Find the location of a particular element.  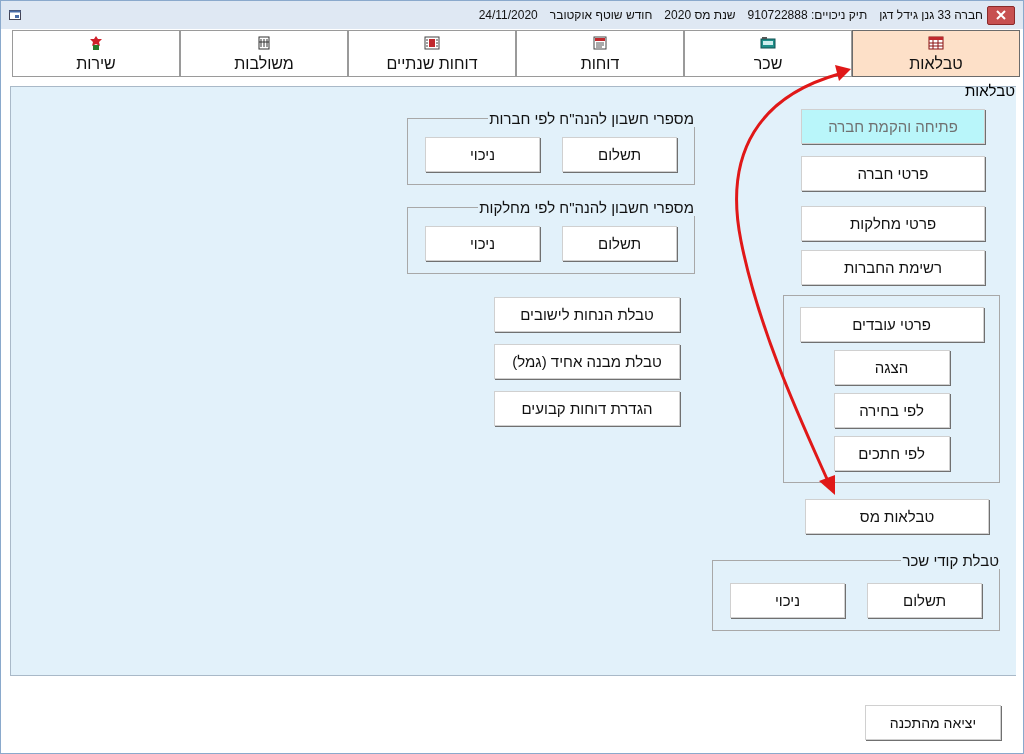

register-icon is located at coordinates (768, 43).